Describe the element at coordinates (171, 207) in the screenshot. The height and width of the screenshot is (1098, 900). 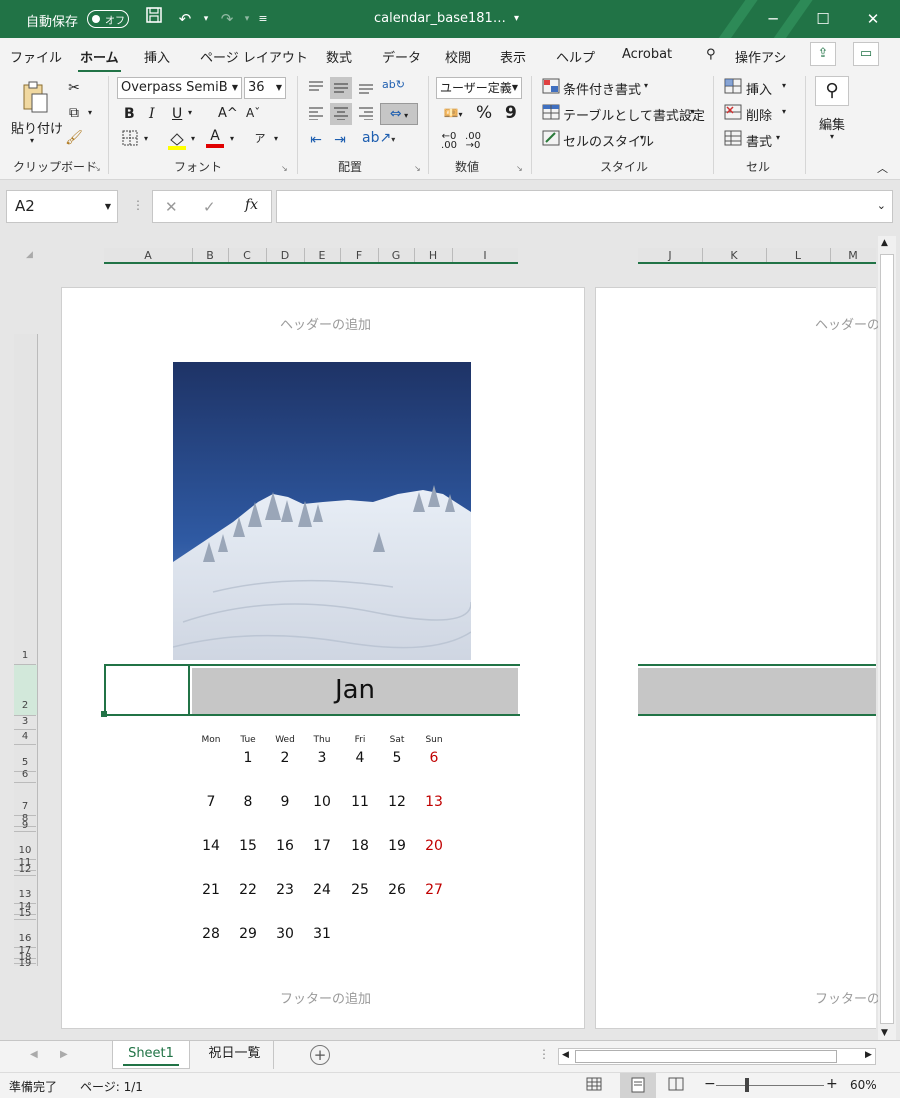
I see `cancel-icon: ✕` at that location.